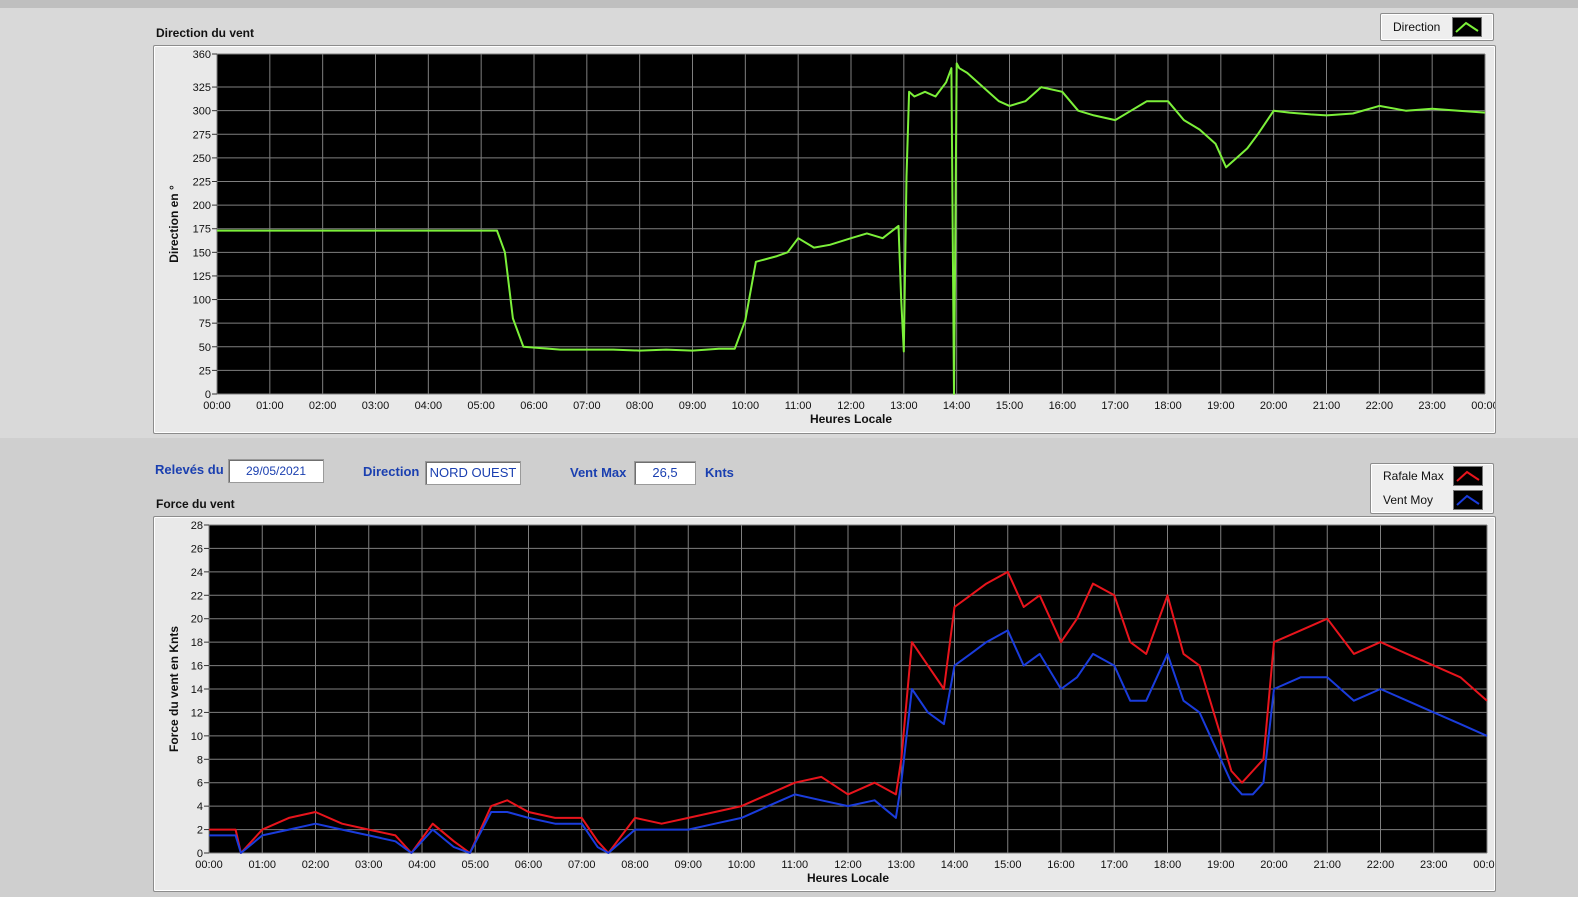 The image size is (1578, 897). I want to click on top-band, so click(789, 4).